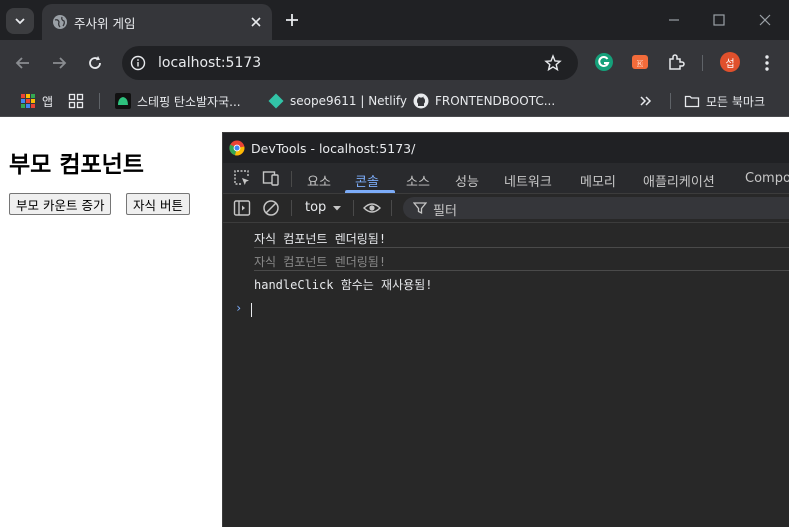 This screenshot has width=789, height=527. Describe the element at coordinates (23, 63) in the screenshot. I see `back-icon` at that location.